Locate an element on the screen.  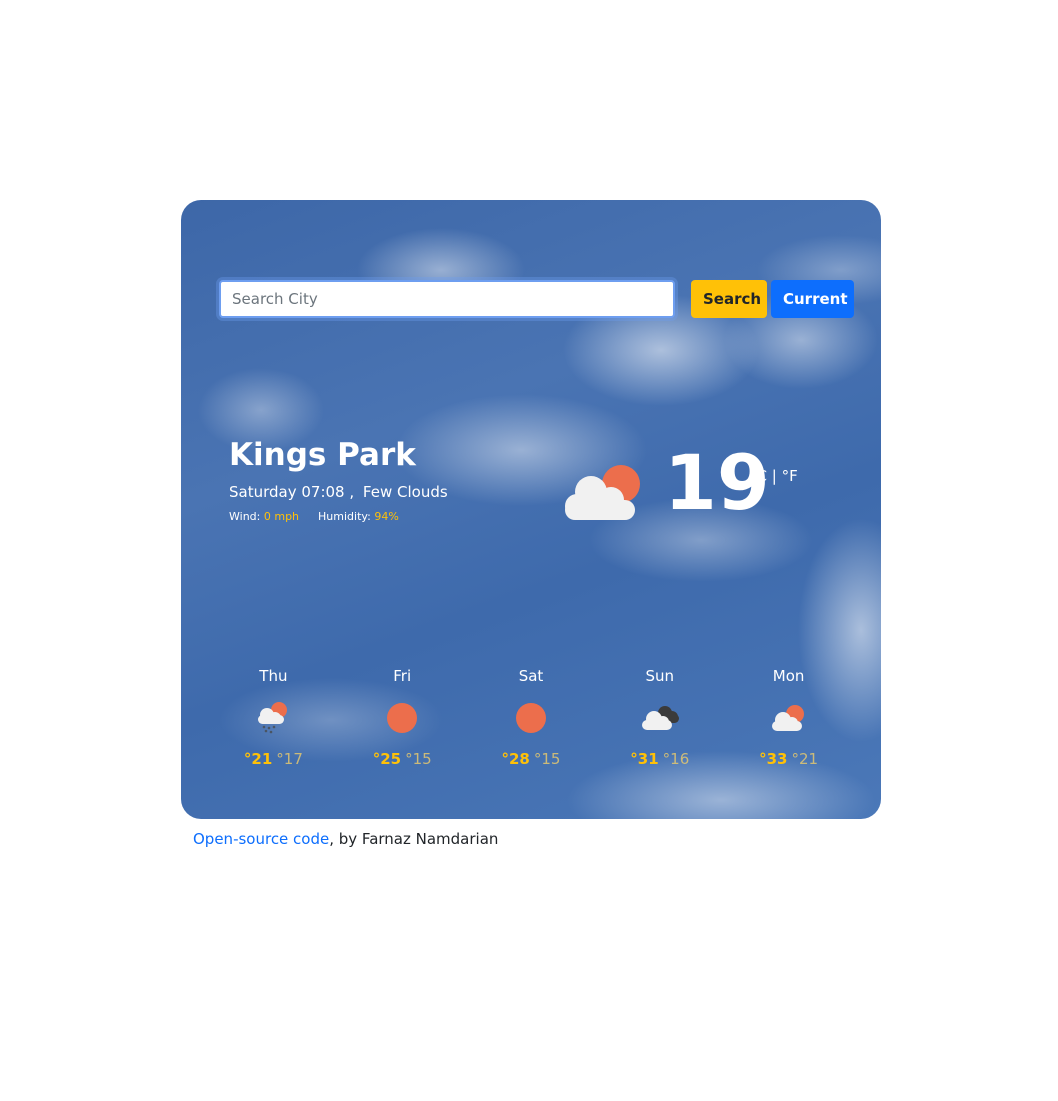
forecast-temps: °33 °21 is located at coordinates (788, 759).